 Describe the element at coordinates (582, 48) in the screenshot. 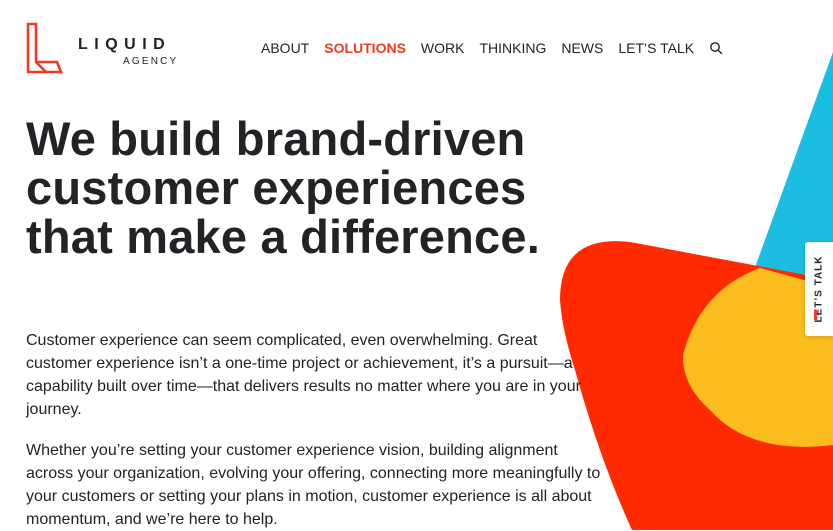

I see `nav-news: NEWS` at that location.